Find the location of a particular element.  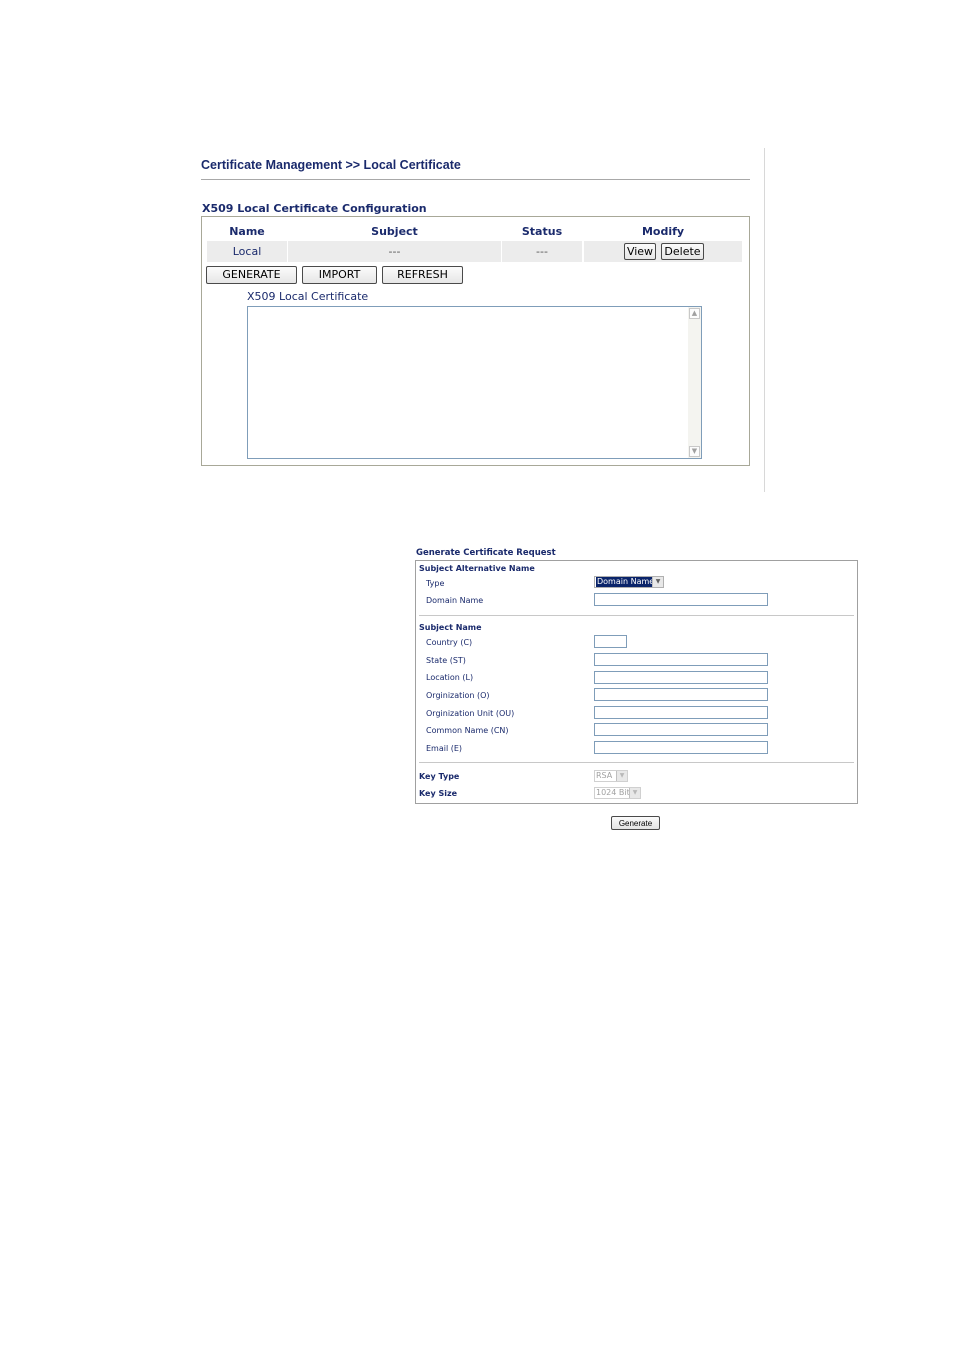

key-type-select: RSA ▼ is located at coordinates (611, 776).